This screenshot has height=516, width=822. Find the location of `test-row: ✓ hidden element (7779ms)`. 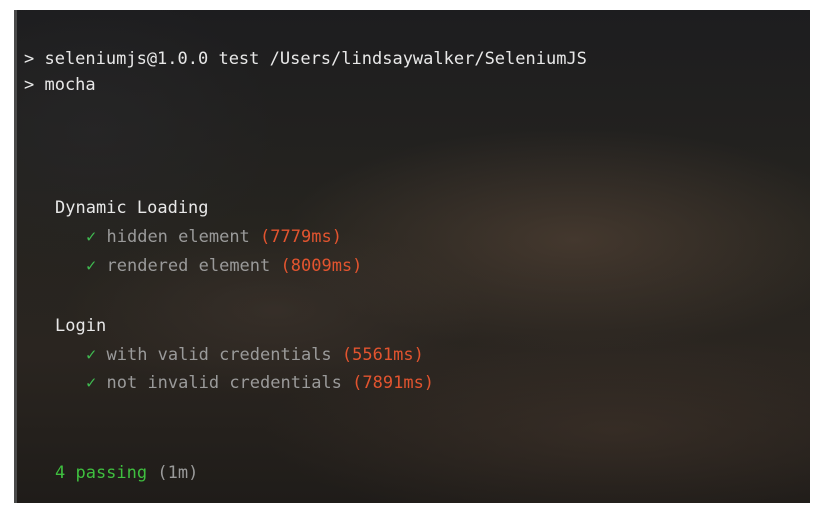

test-row: ✓ hidden element (7779ms) is located at coordinates (214, 237).